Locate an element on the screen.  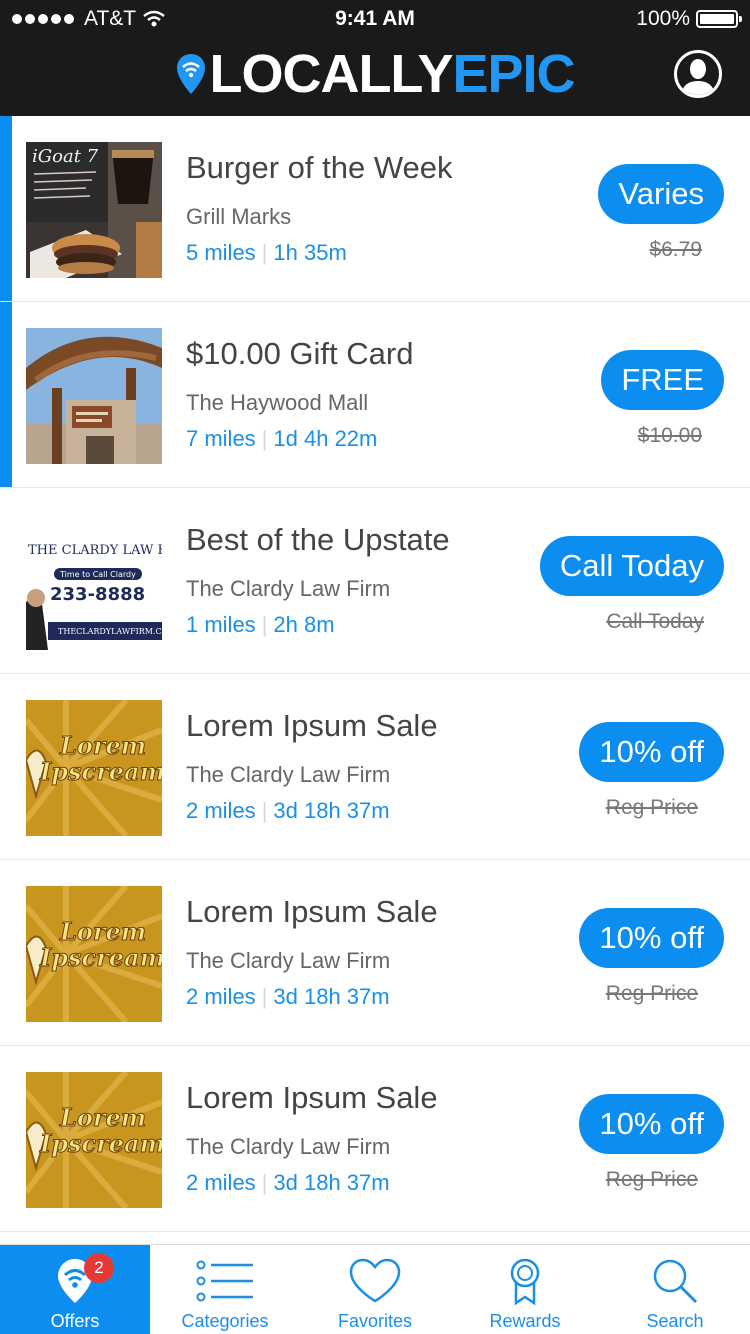
offer-price-button: FREE is located at coordinates (662, 380).